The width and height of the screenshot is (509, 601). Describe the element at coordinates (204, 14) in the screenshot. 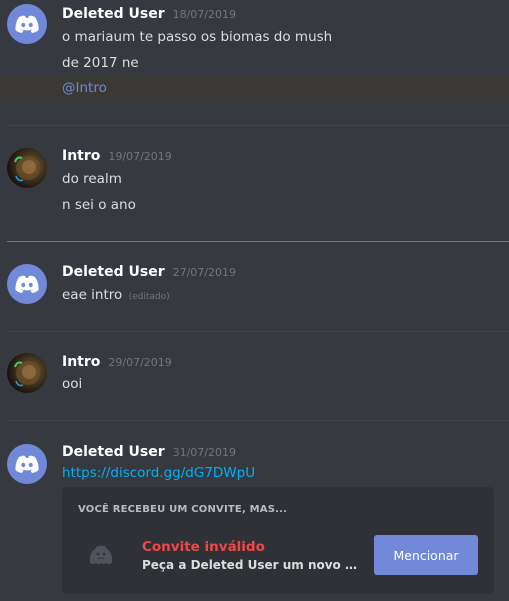

I see `timestamp: 18/07/2019` at that location.